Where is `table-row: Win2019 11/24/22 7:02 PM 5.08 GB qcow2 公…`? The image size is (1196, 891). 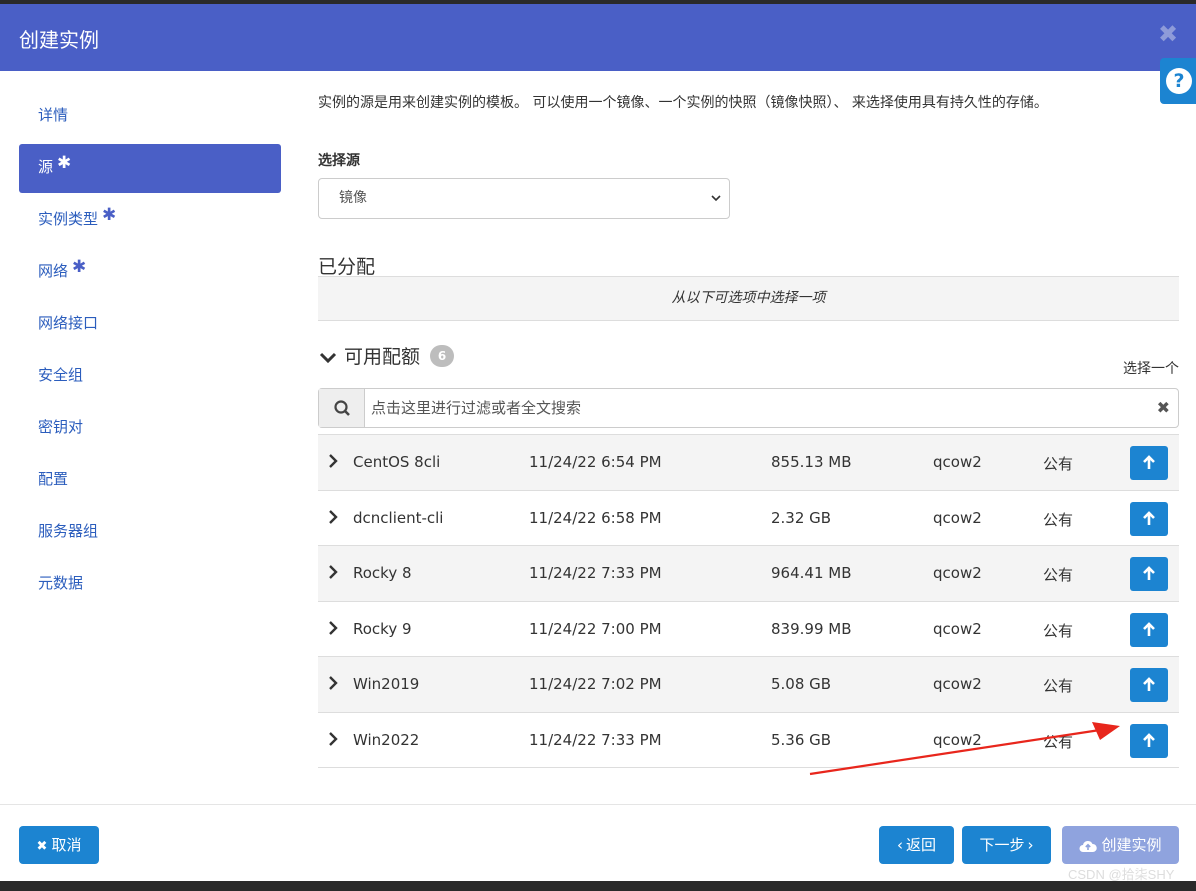 table-row: Win2019 11/24/22 7:02 PM 5.08 GB qcow2 公… is located at coordinates (748, 685).